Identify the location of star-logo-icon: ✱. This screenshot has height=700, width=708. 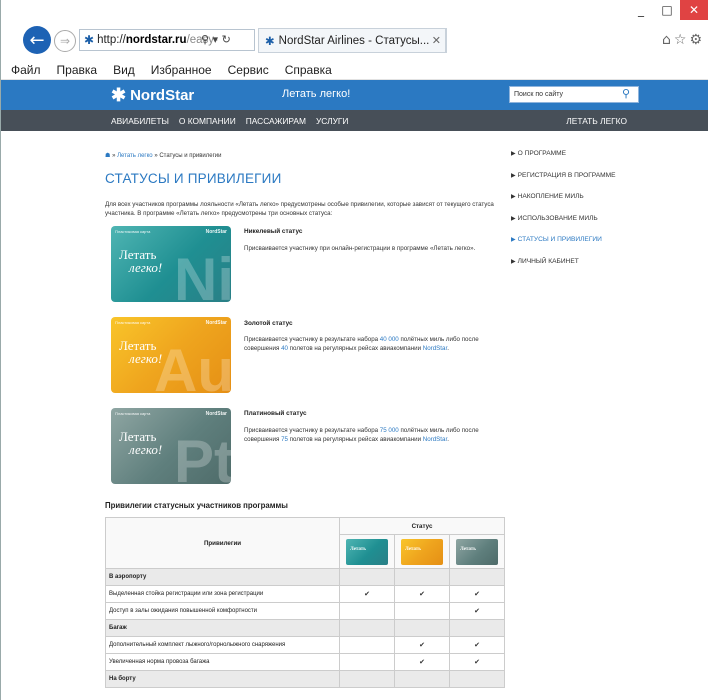
(119, 95).